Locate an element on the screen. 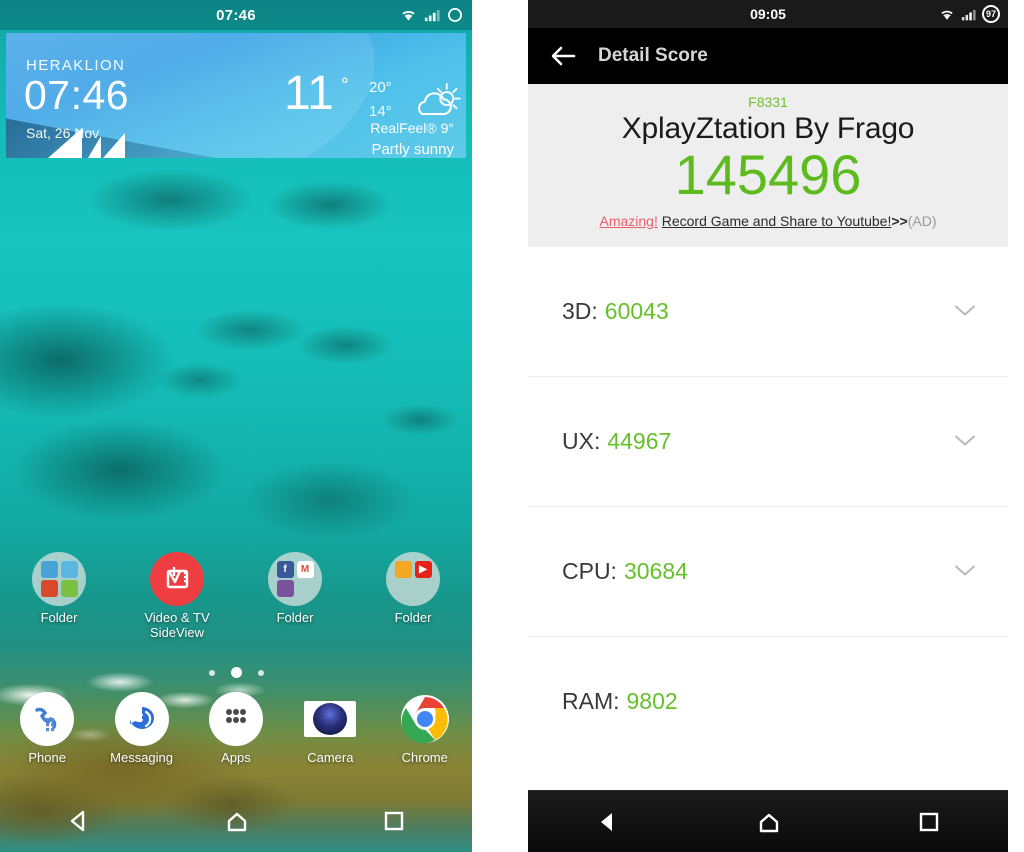  battery-ring-icon is located at coordinates (455, 15).